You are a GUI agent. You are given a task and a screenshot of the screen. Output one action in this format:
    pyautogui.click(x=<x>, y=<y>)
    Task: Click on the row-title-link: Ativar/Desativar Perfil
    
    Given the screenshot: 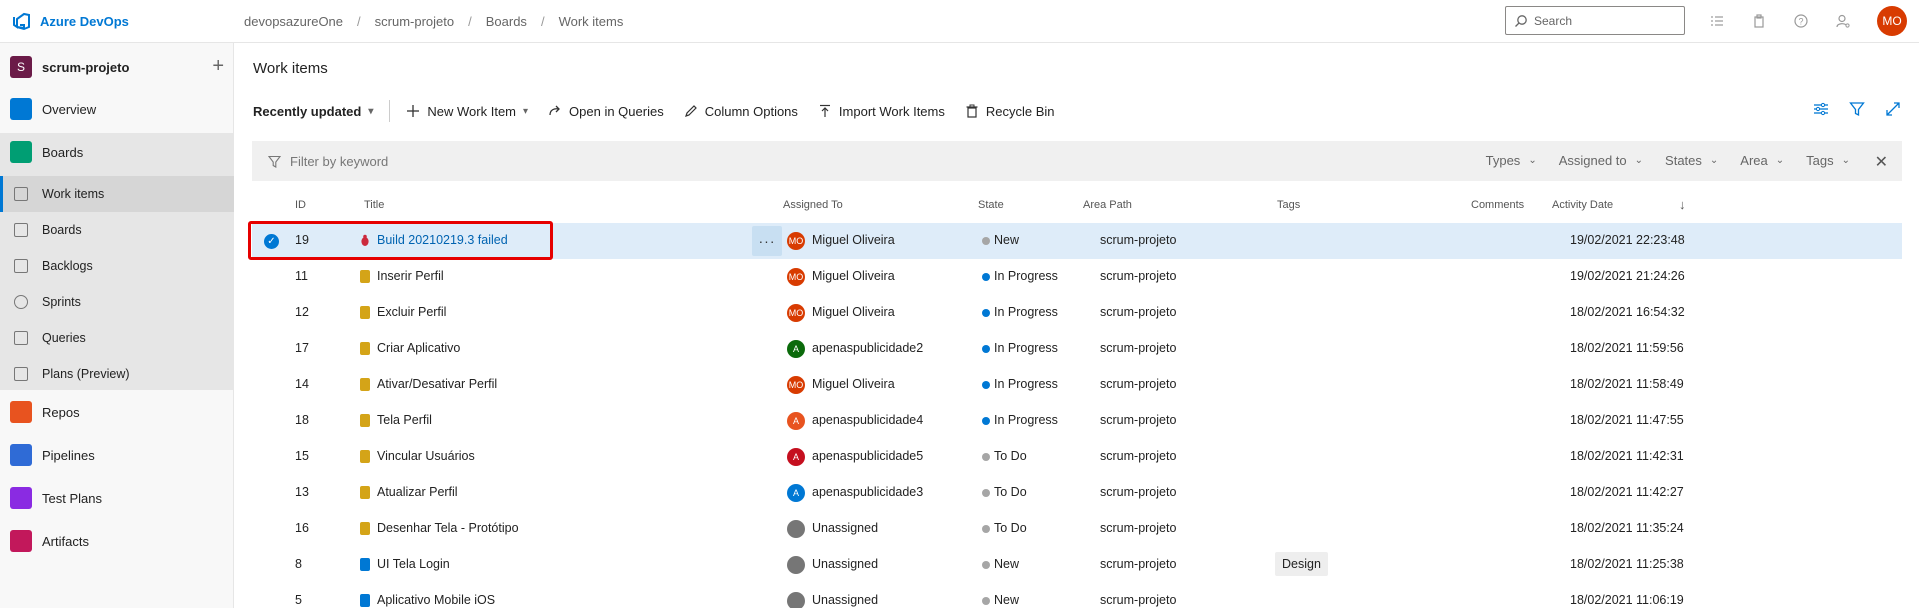 What is the action you would take?
    pyautogui.click(x=437, y=384)
    